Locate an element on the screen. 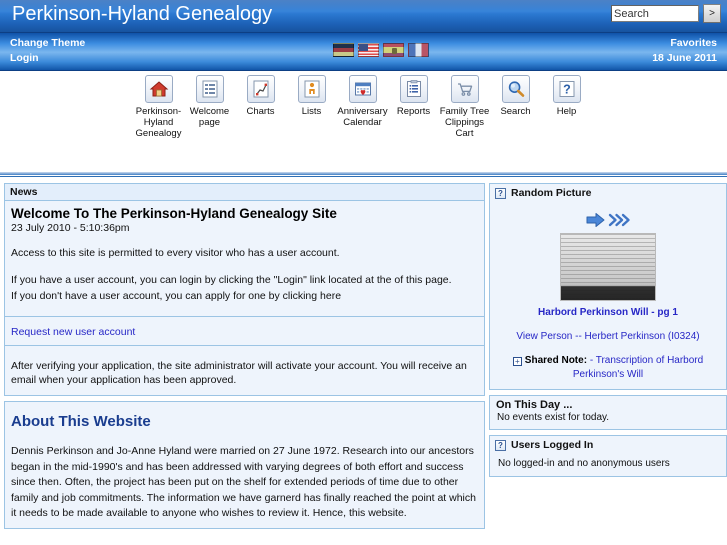 The image size is (727, 545). home-icon is located at coordinates (158, 89).